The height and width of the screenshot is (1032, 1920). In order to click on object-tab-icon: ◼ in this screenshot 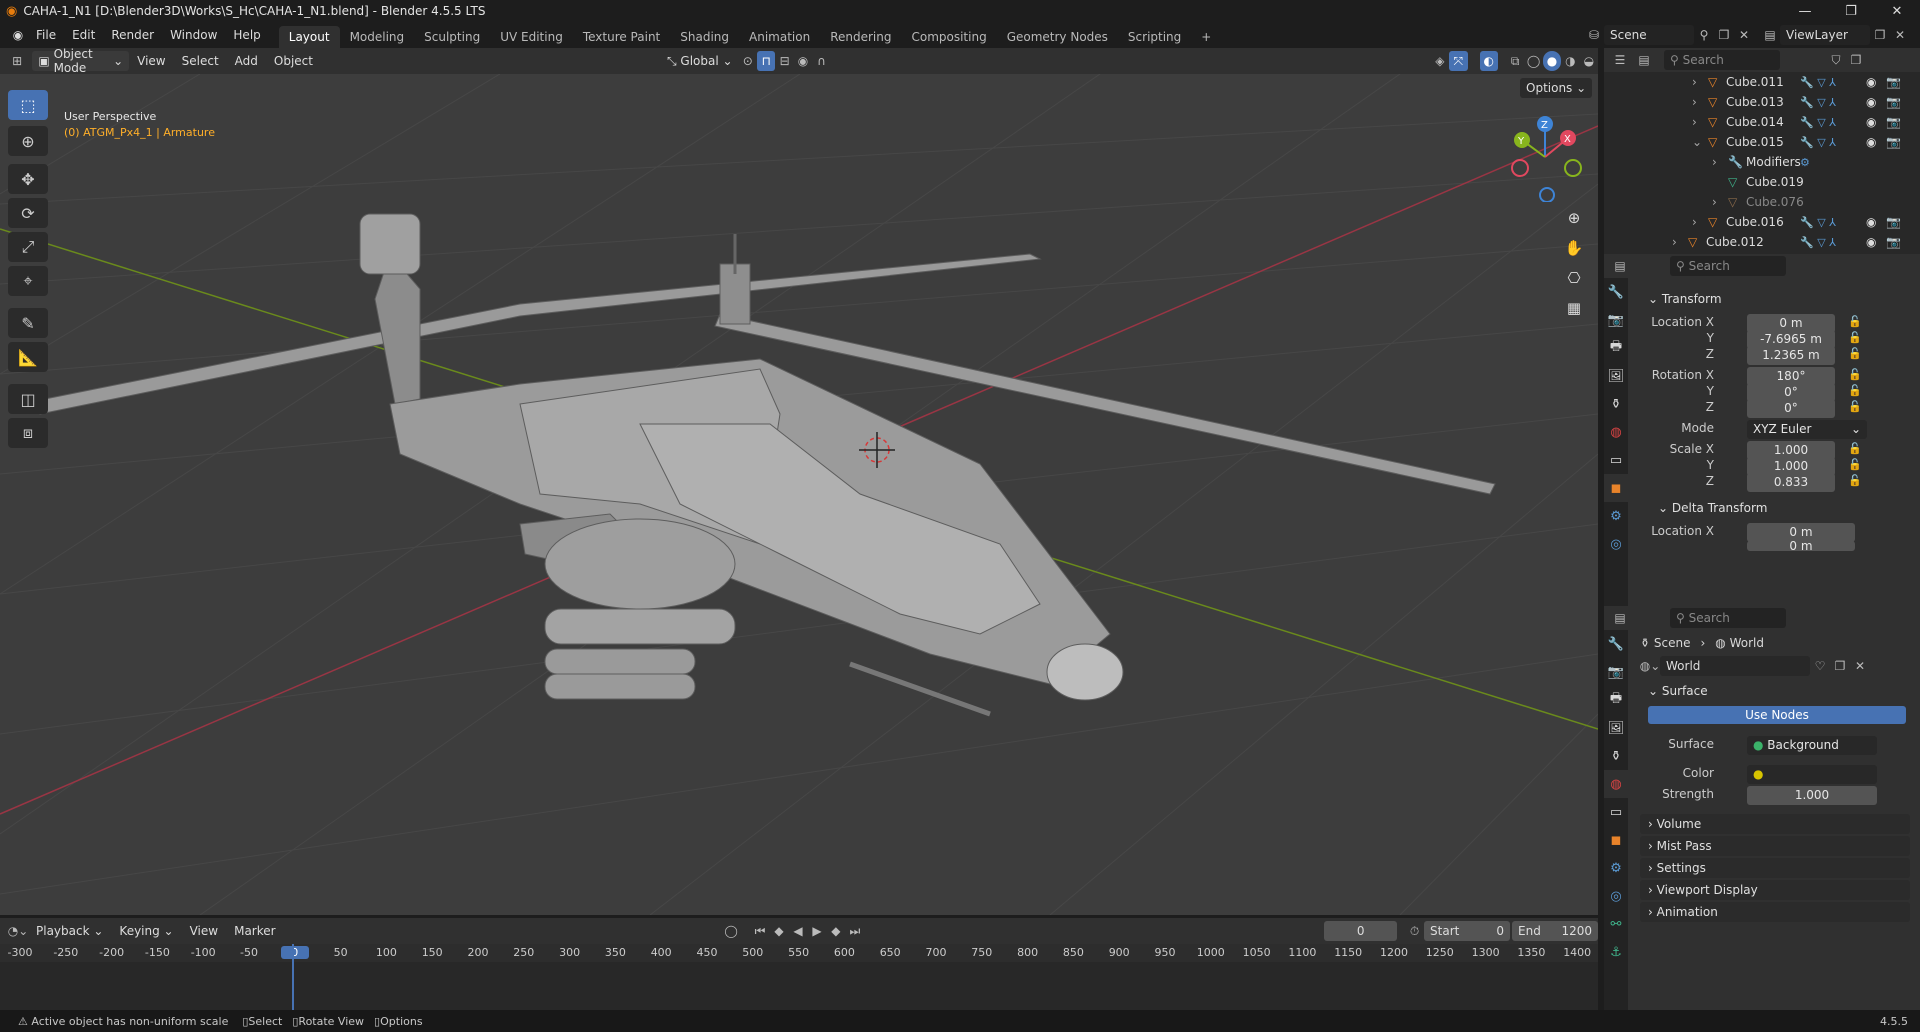, I will do `click(1616, 488)`.